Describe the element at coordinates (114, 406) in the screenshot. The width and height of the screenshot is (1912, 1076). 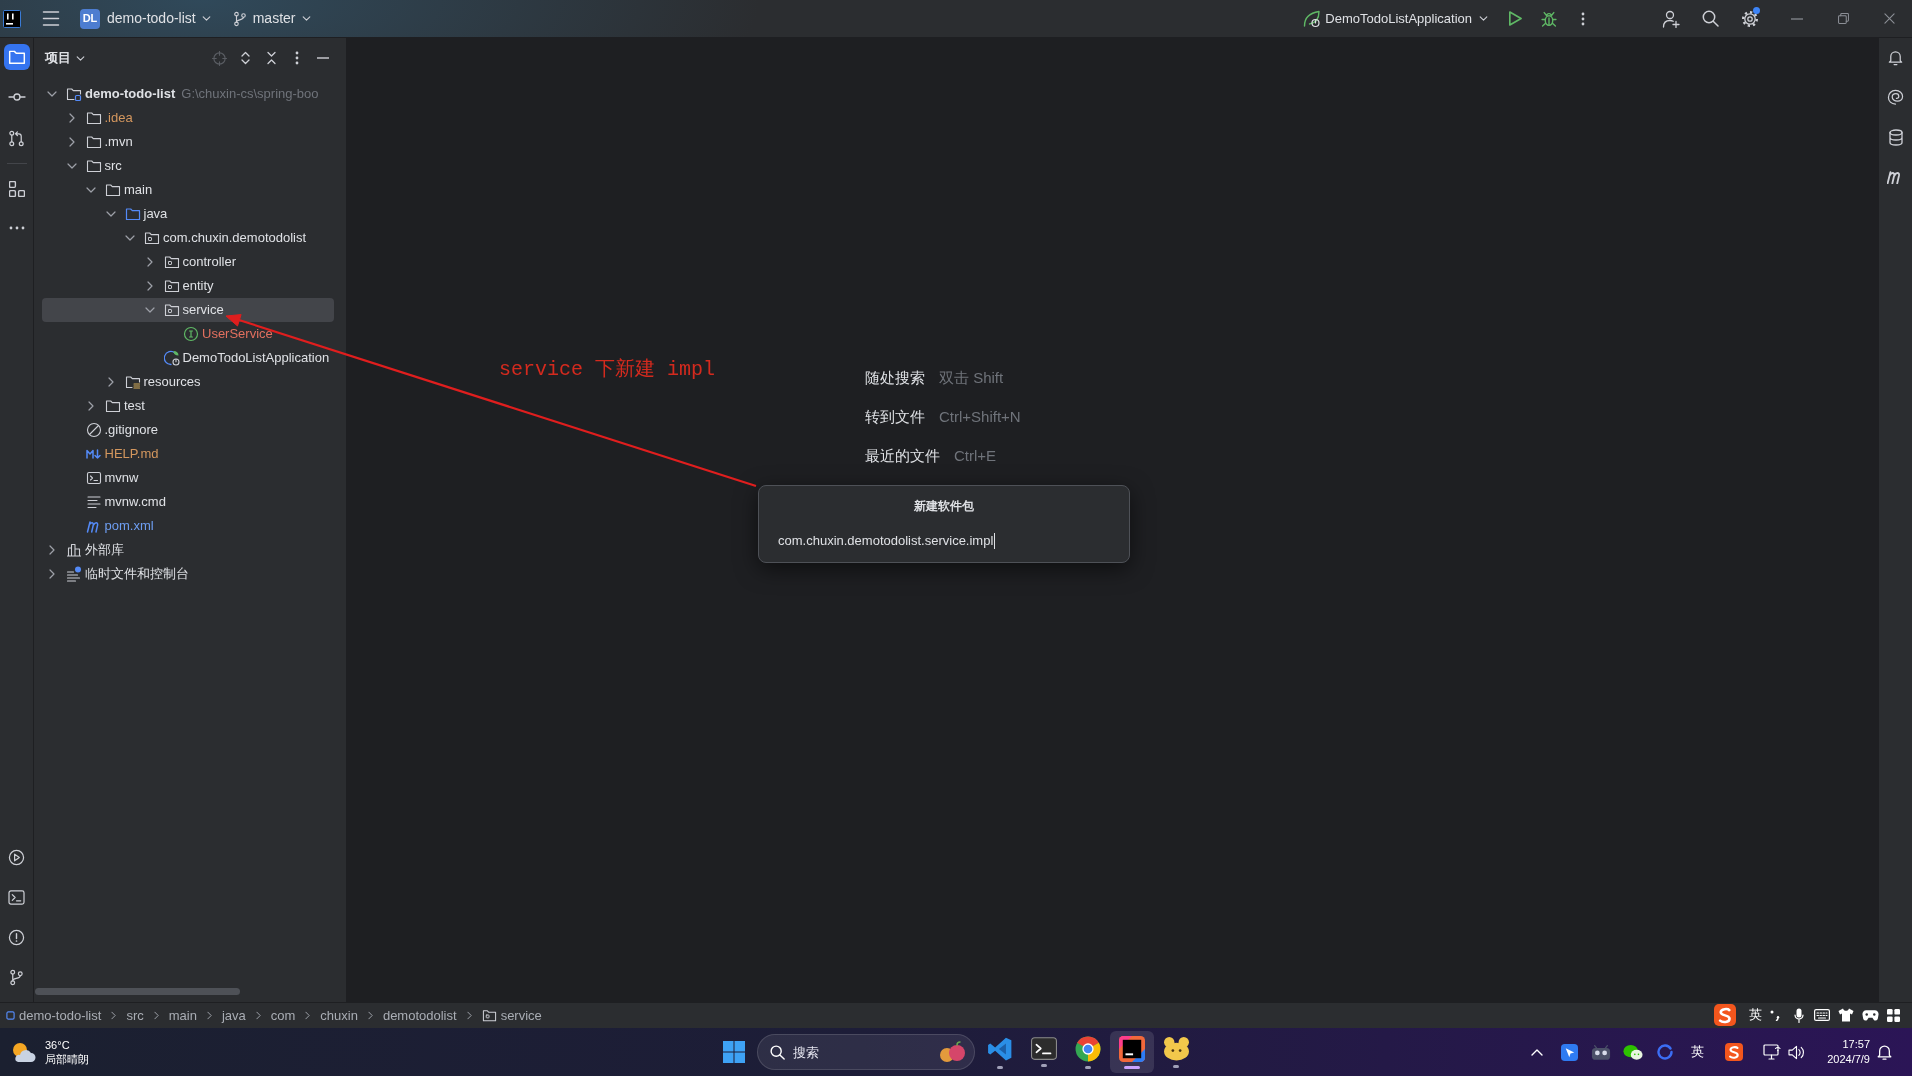
I see `tree-item: test` at that location.